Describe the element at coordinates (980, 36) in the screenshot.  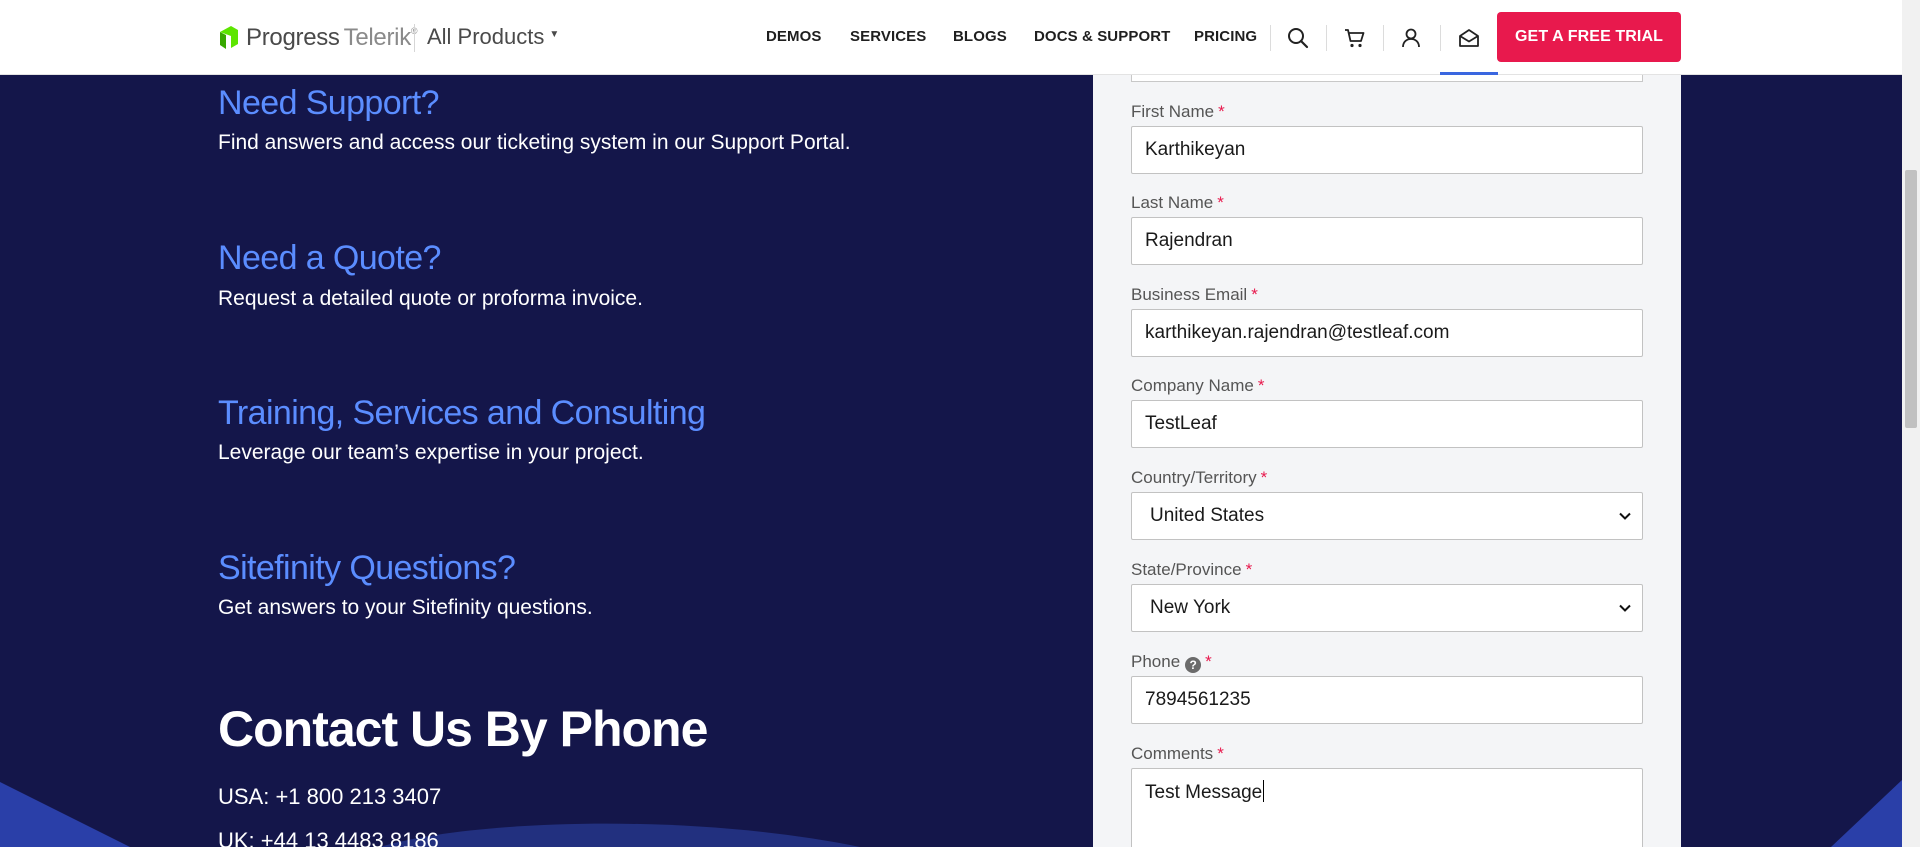
I see `nav-blogs: BLOGS` at that location.